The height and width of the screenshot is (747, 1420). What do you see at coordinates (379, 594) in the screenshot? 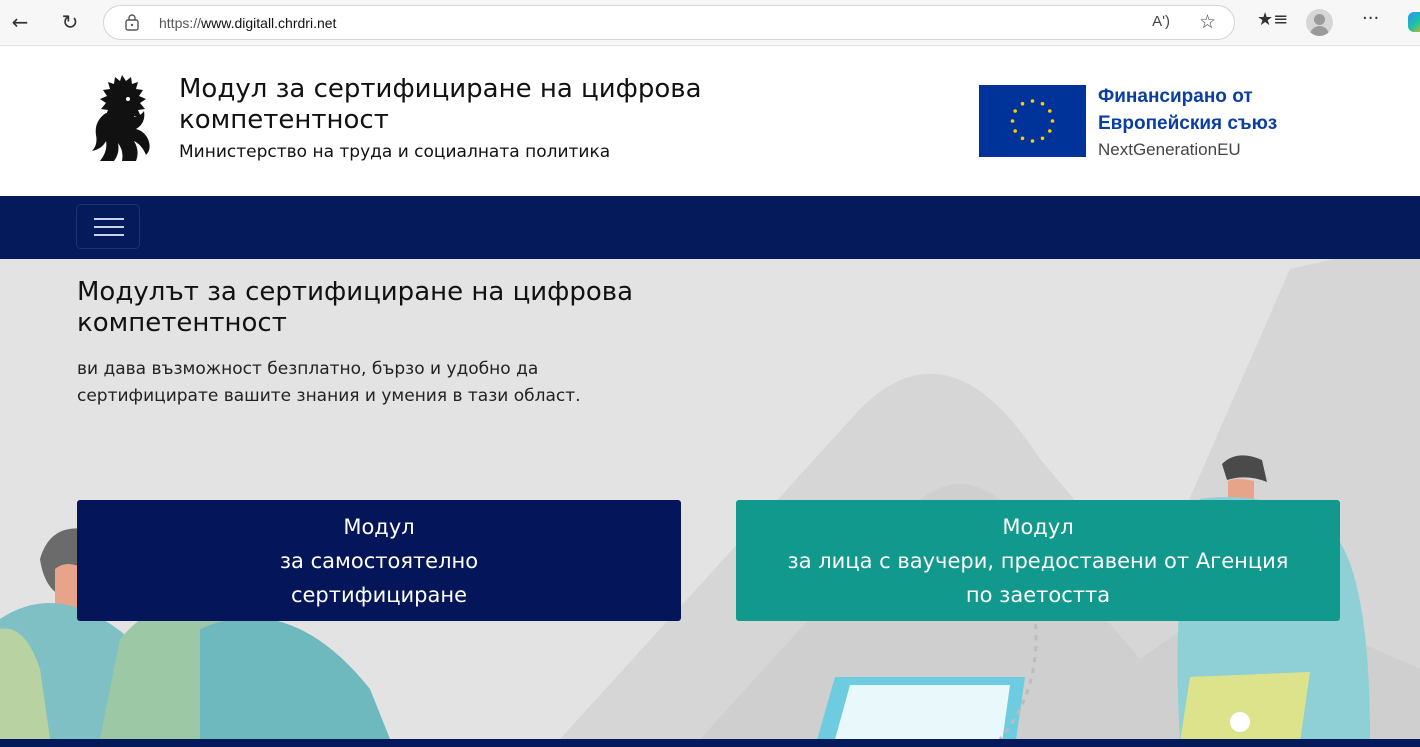
I see `self-button-line3: сертифициране` at bounding box center [379, 594].